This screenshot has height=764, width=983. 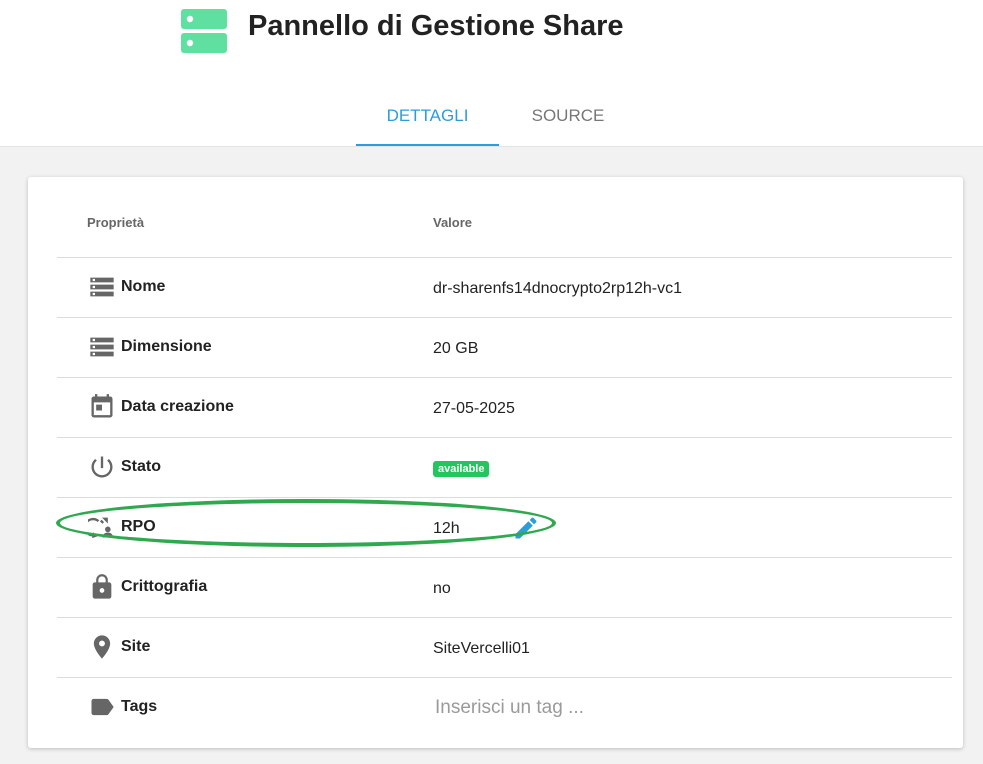 I want to click on table-row-dimensione: Dimensione 20 GB, so click(x=504, y=347).